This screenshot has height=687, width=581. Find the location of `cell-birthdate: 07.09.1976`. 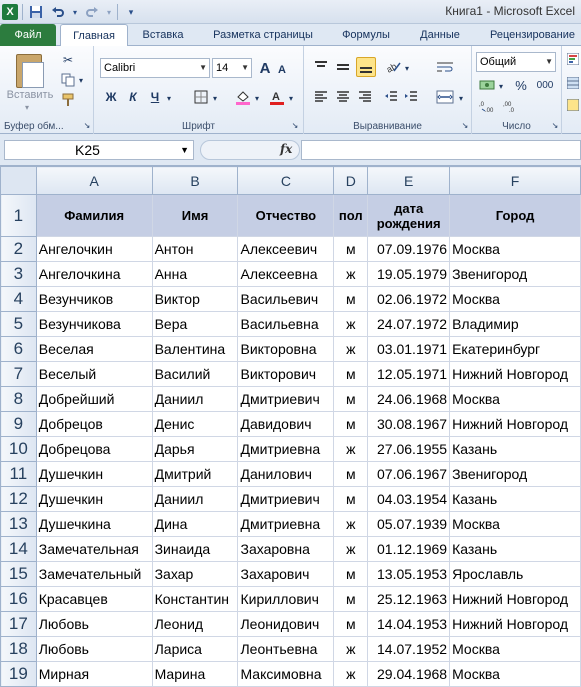

cell-birthdate: 07.09.1976 is located at coordinates (409, 249).